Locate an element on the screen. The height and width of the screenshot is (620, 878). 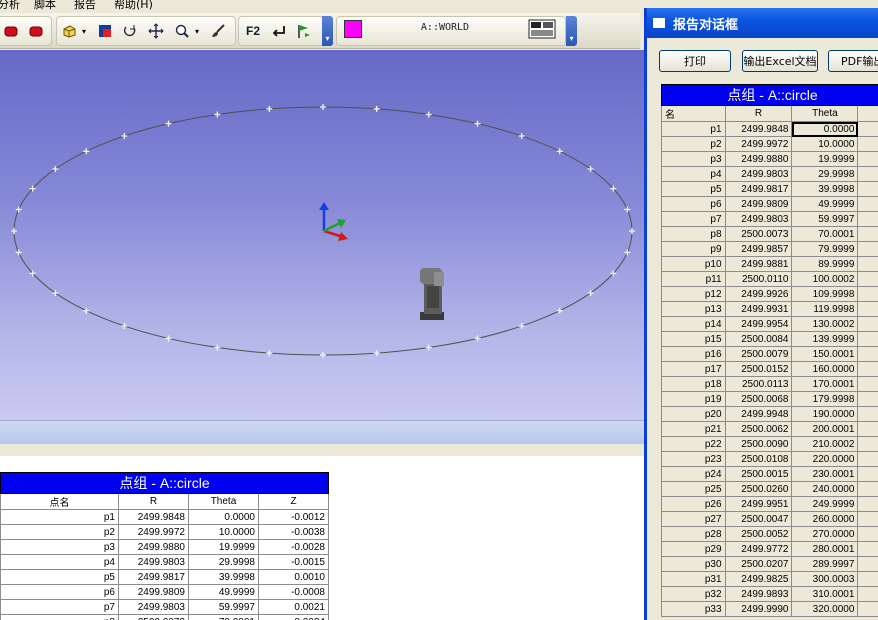
table-row: p21 2500.0062 200.0001 is located at coordinates (769, 429).